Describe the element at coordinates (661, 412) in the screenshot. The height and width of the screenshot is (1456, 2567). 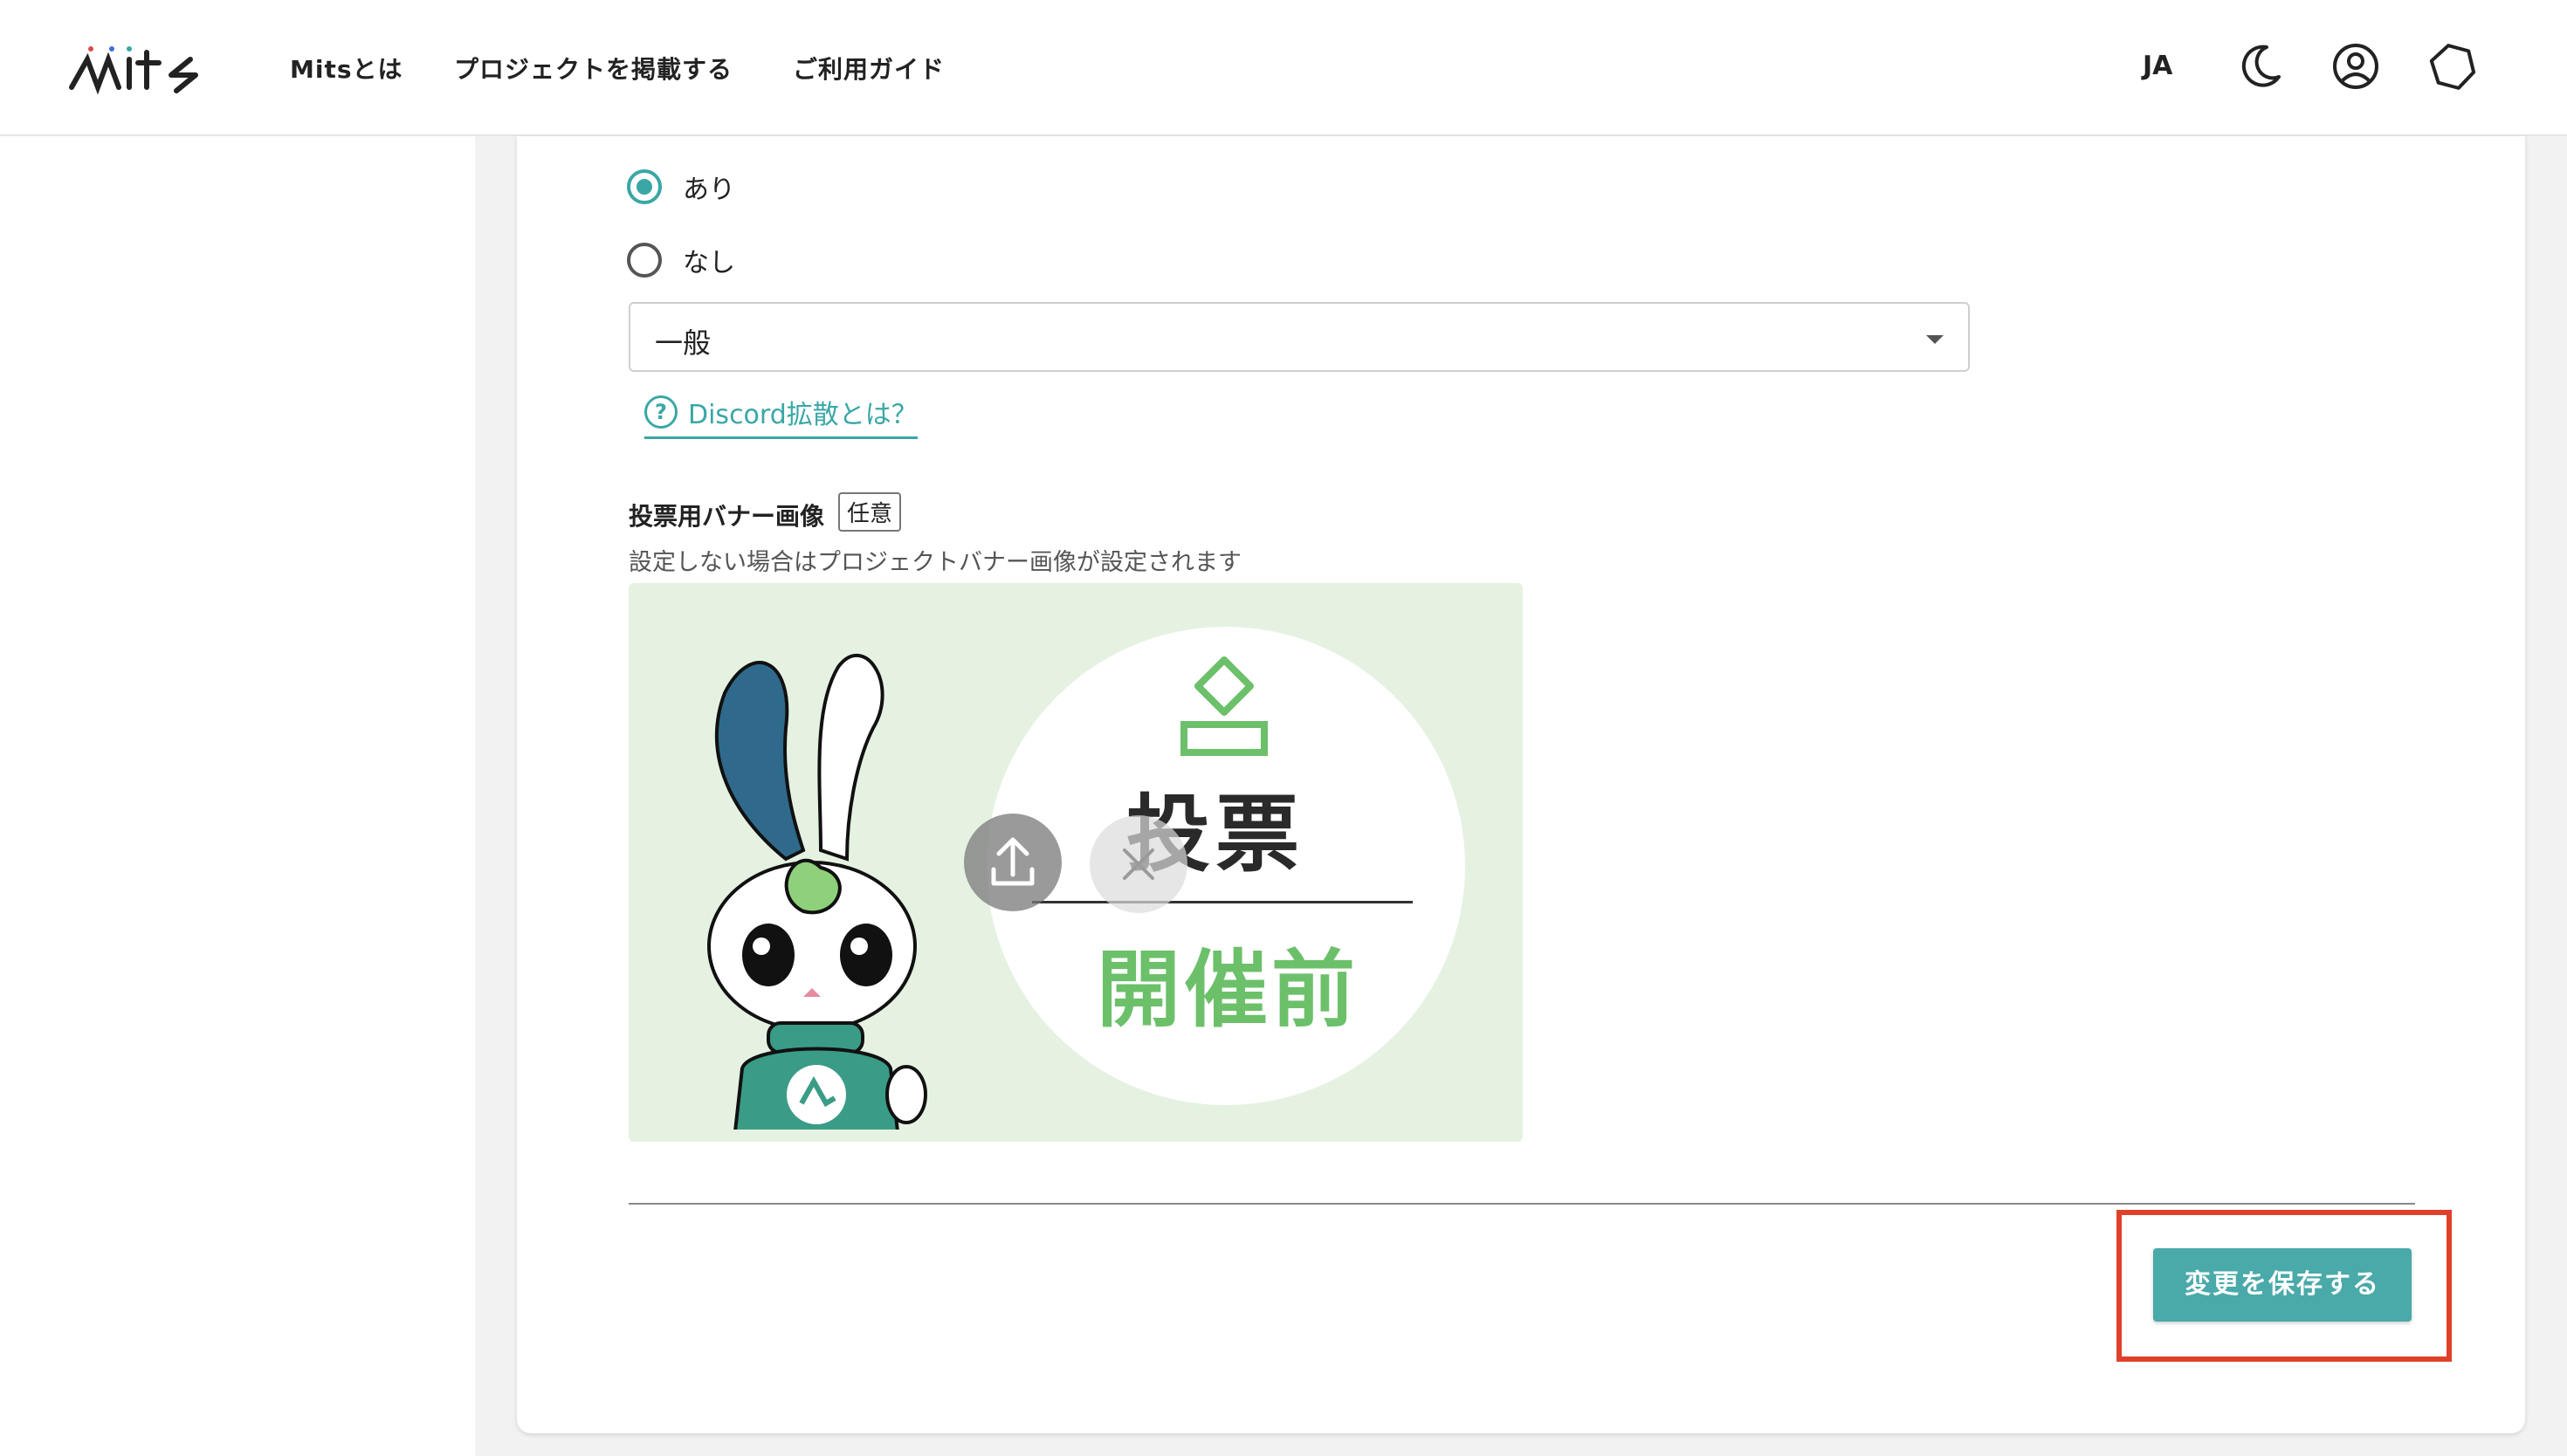
I see `question-icon: ?` at that location.